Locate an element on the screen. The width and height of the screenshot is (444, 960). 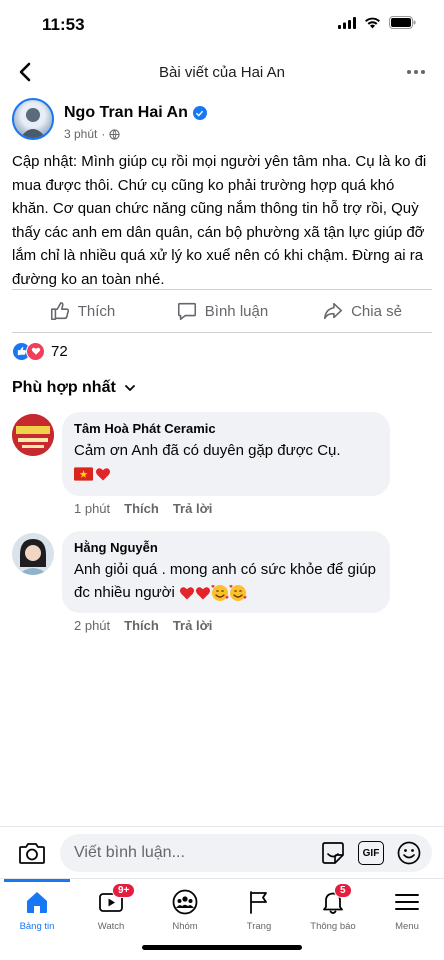
share-button: Chia sẻ is located at coordinates (362, 311).